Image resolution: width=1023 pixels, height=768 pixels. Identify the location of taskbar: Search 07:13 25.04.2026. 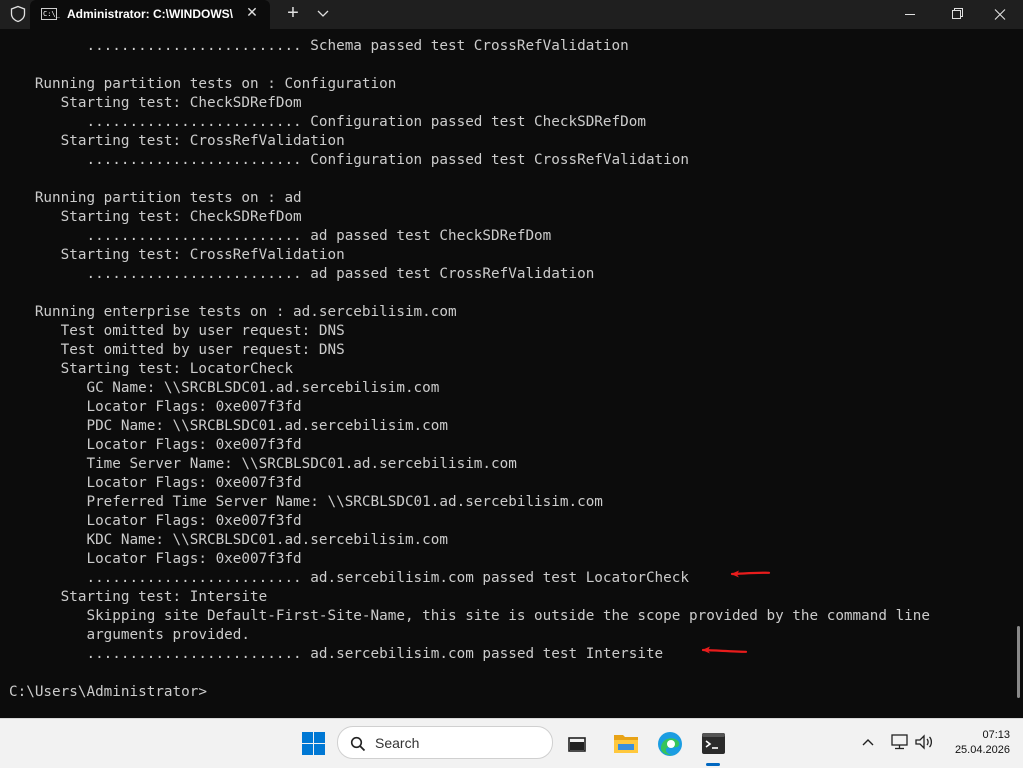
(511, 743).